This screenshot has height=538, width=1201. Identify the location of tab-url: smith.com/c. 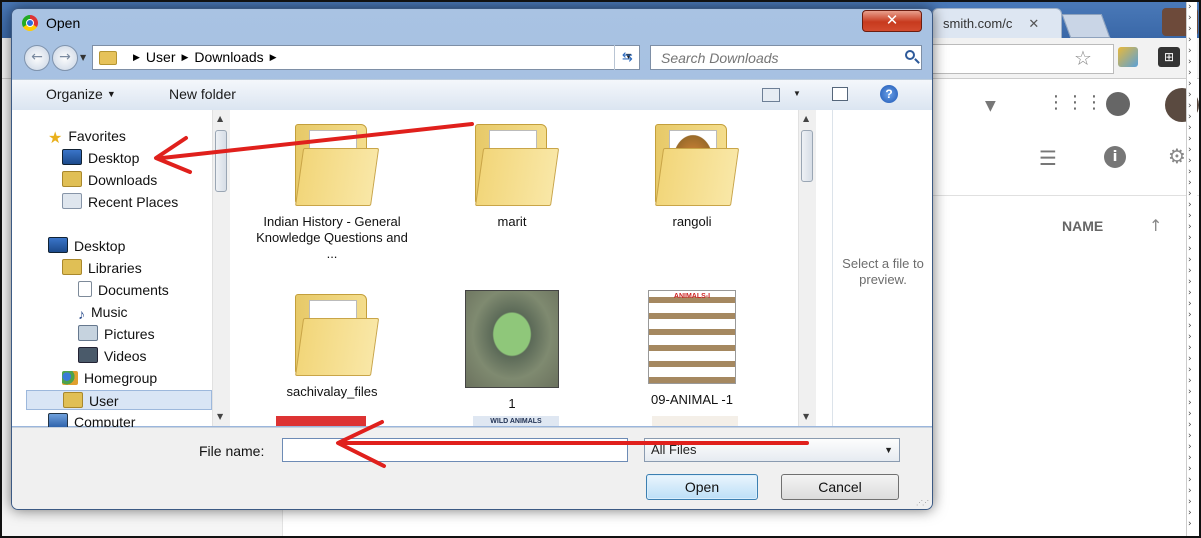
(978, 23).